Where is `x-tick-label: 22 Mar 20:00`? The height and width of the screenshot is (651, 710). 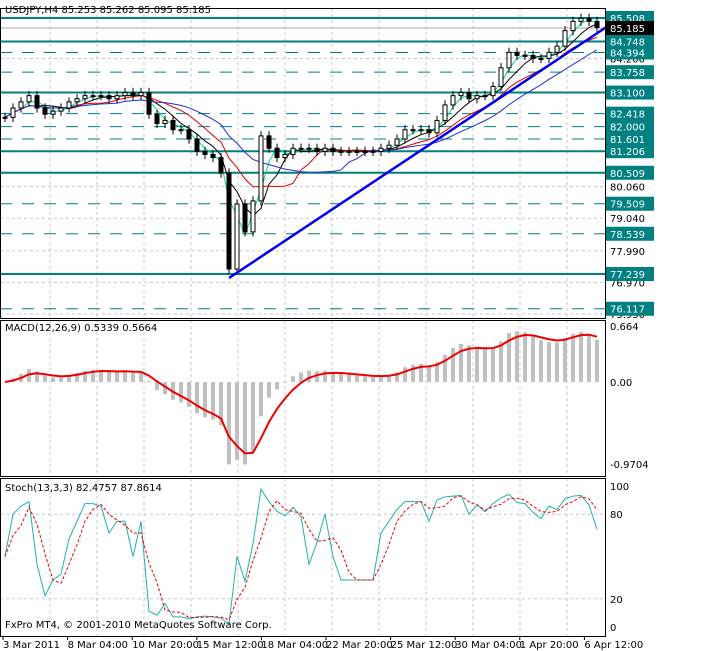 x-tick-label: 22 Mar 20:00 is located at coordinates (359, 645).